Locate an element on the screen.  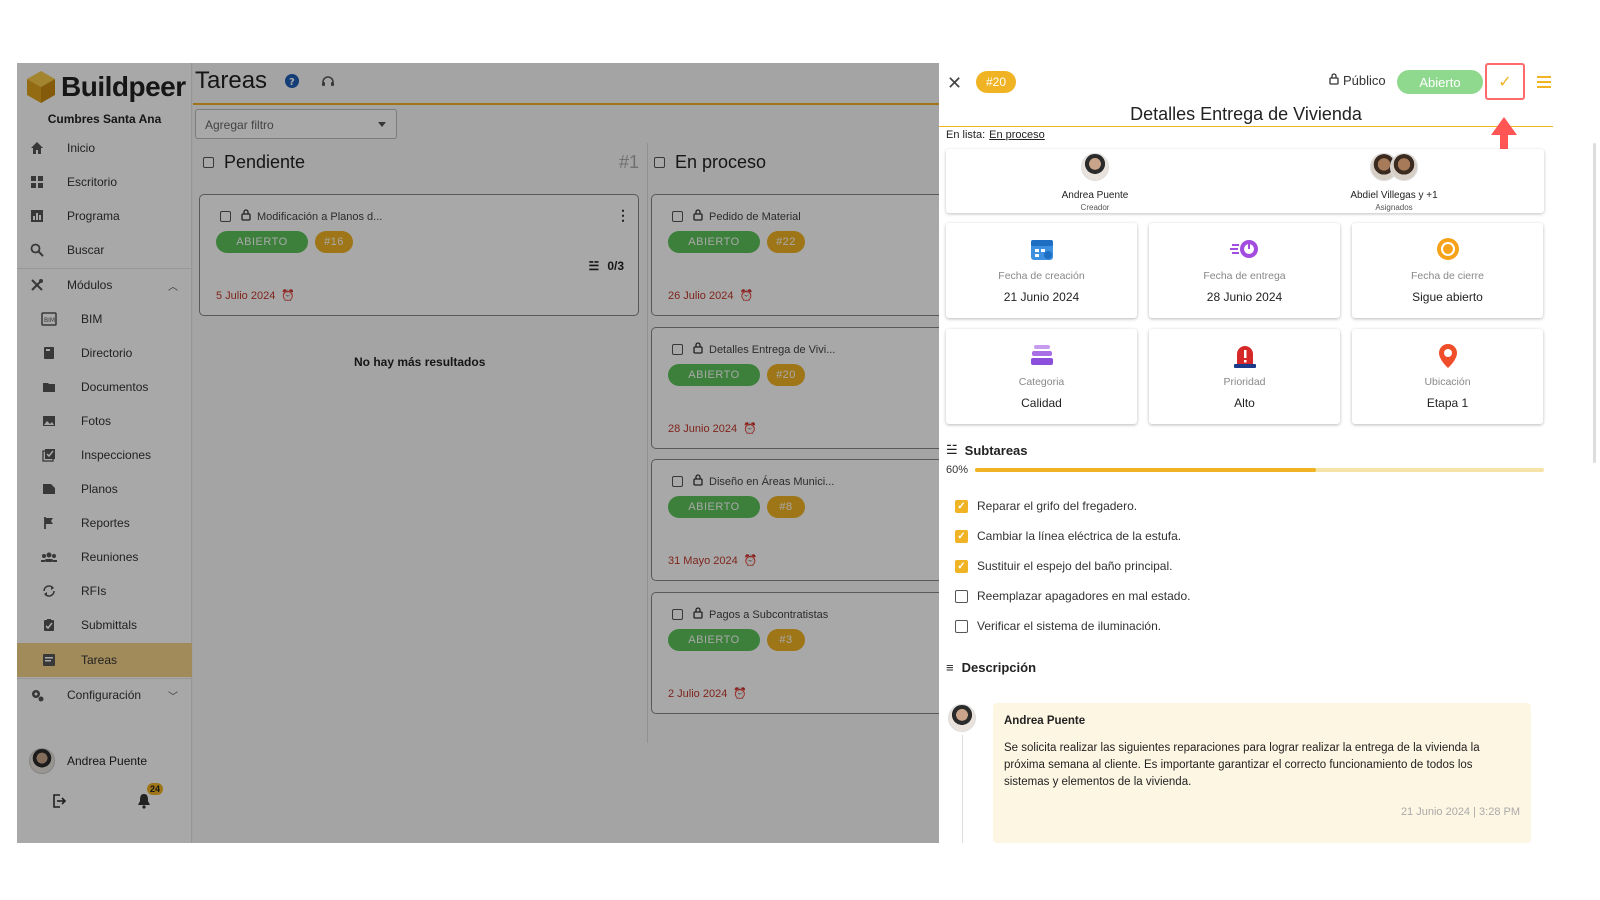
subtask-item: Reemplazar apagadores en mal estado. is located at coordinates (1072, 596).